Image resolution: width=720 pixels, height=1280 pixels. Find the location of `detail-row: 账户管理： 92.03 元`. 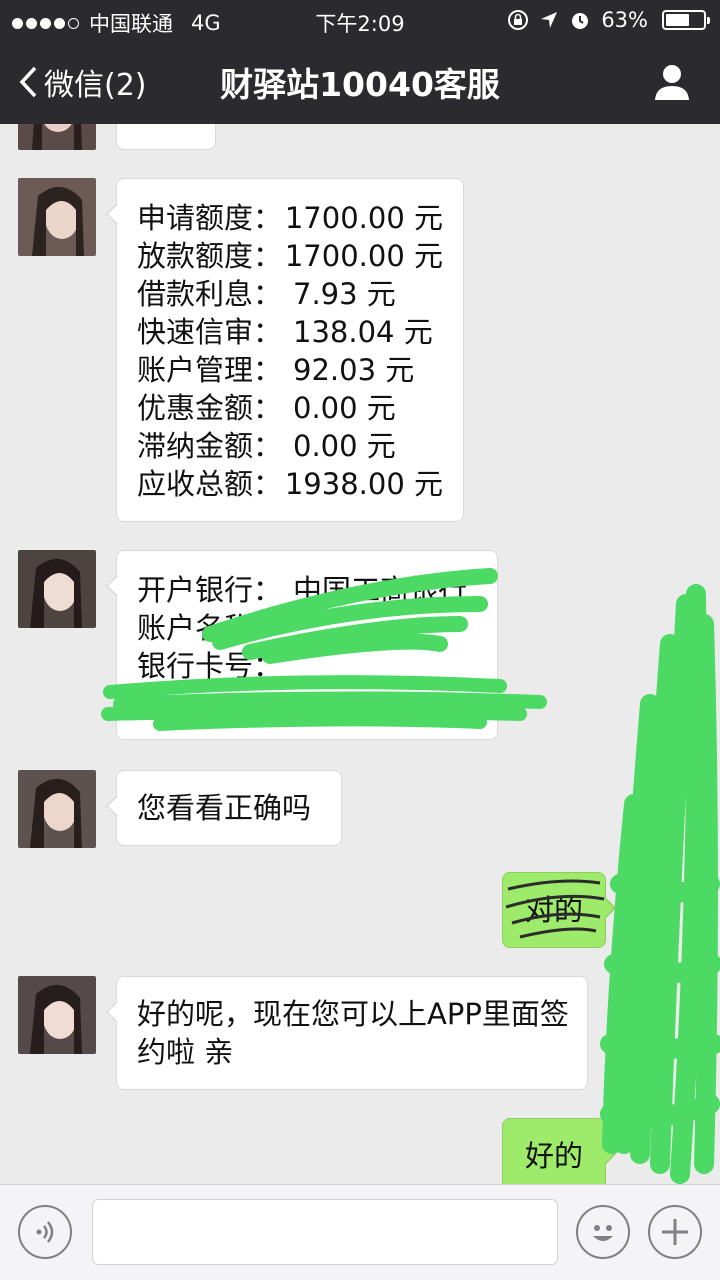

detail-row: 账户管理： 92.03 元 is located at coordinates (290, 370).